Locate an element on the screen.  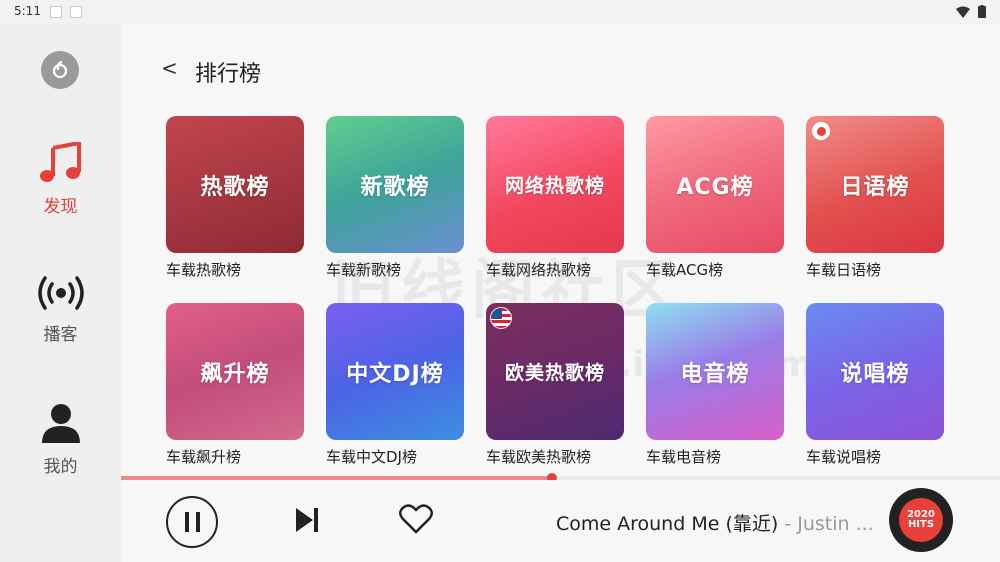
app-logo-icon is located at coordinates (60, 70).